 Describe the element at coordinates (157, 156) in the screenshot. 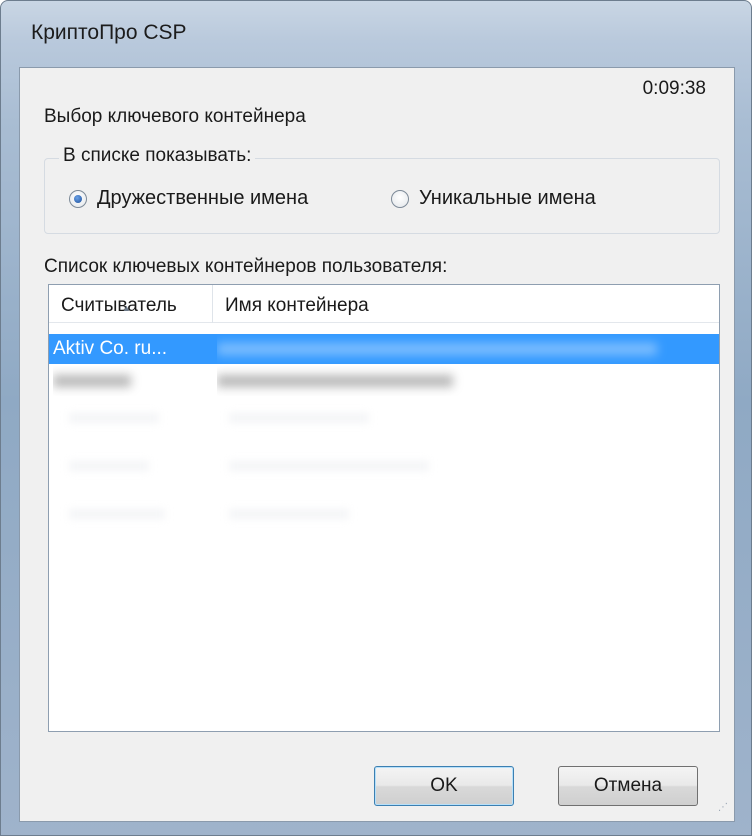

I see `group-legend: В списке показывать:` at that location.